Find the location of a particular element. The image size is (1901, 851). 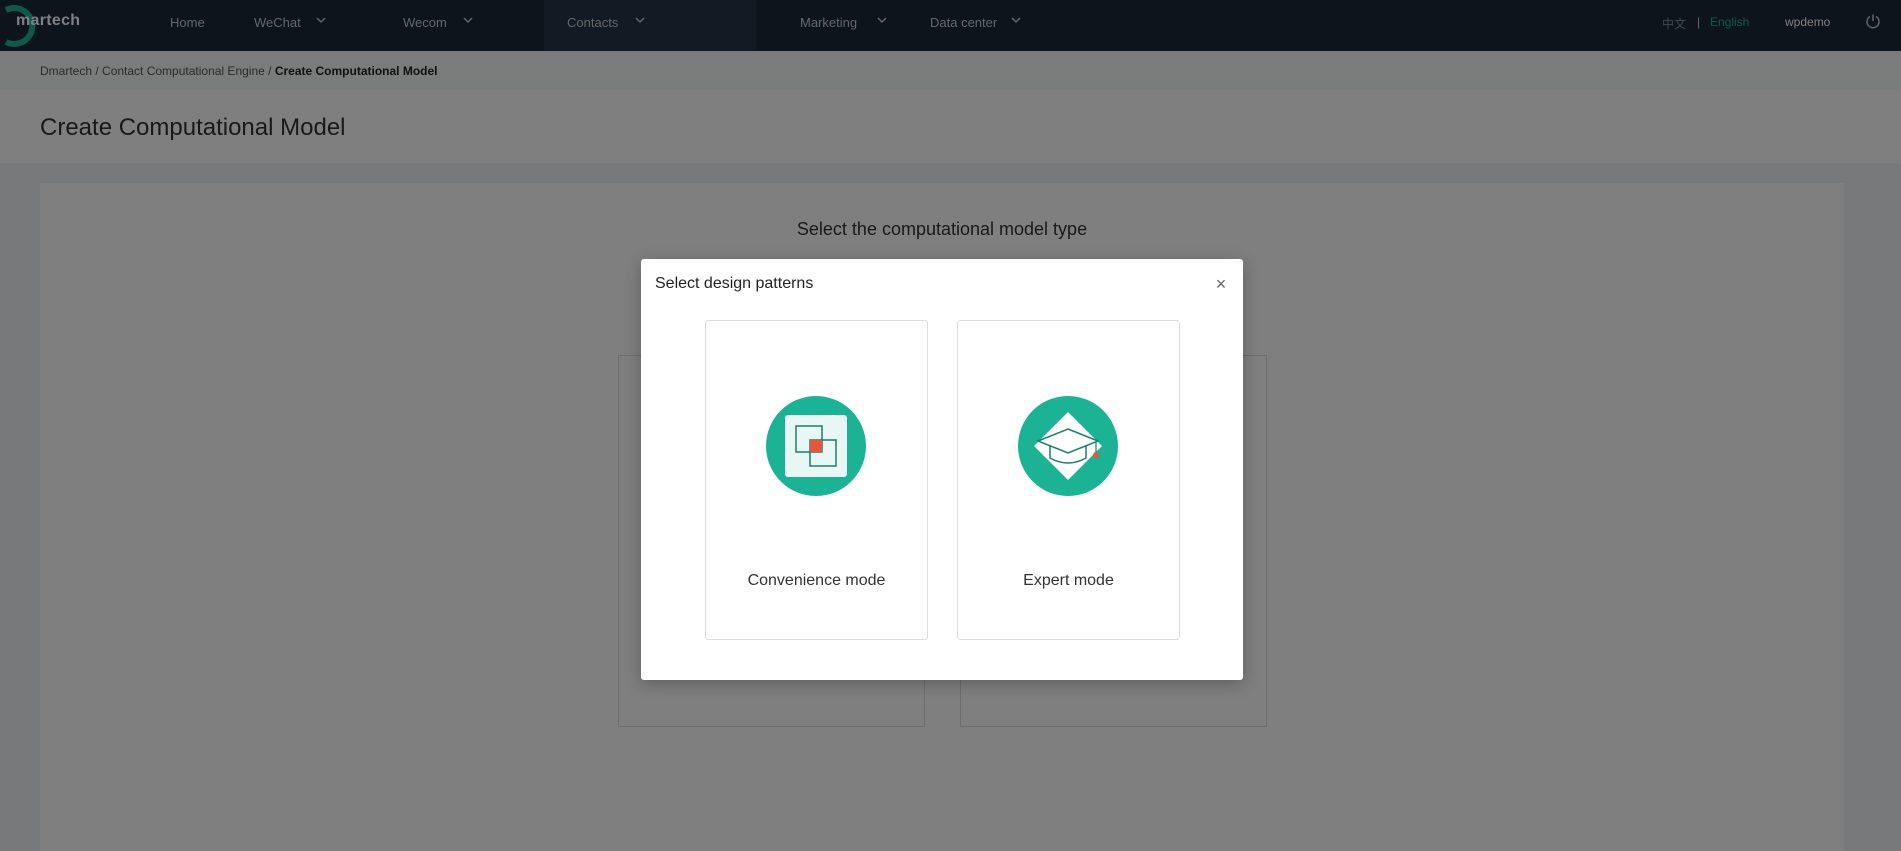

mode-label: Expert mode is located at coordinates (1068, 580).